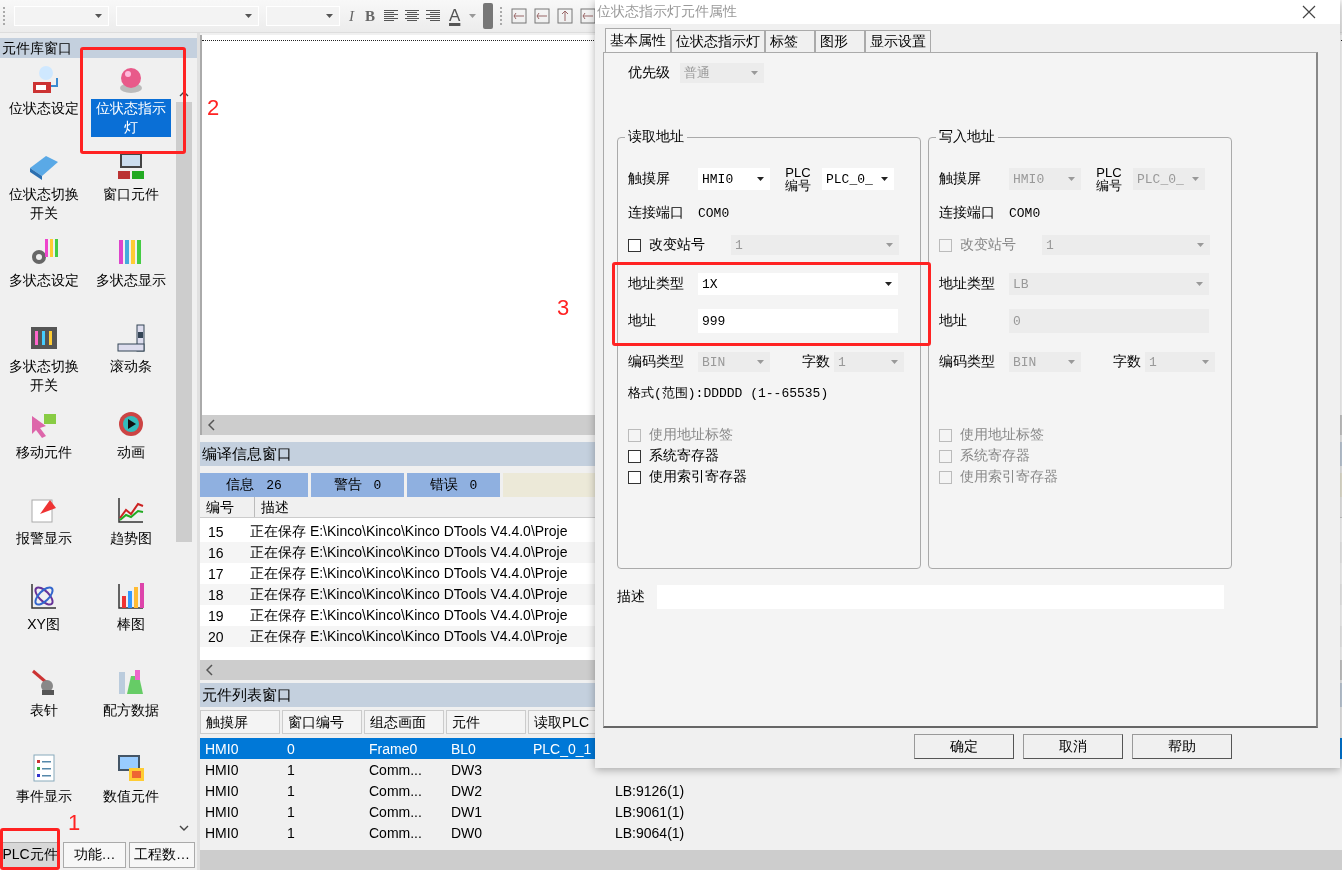 Image resolution: width=1342 pixels, height=870 pixels. I want to click on dialog-tab: 基本属性, so click(638, 40).